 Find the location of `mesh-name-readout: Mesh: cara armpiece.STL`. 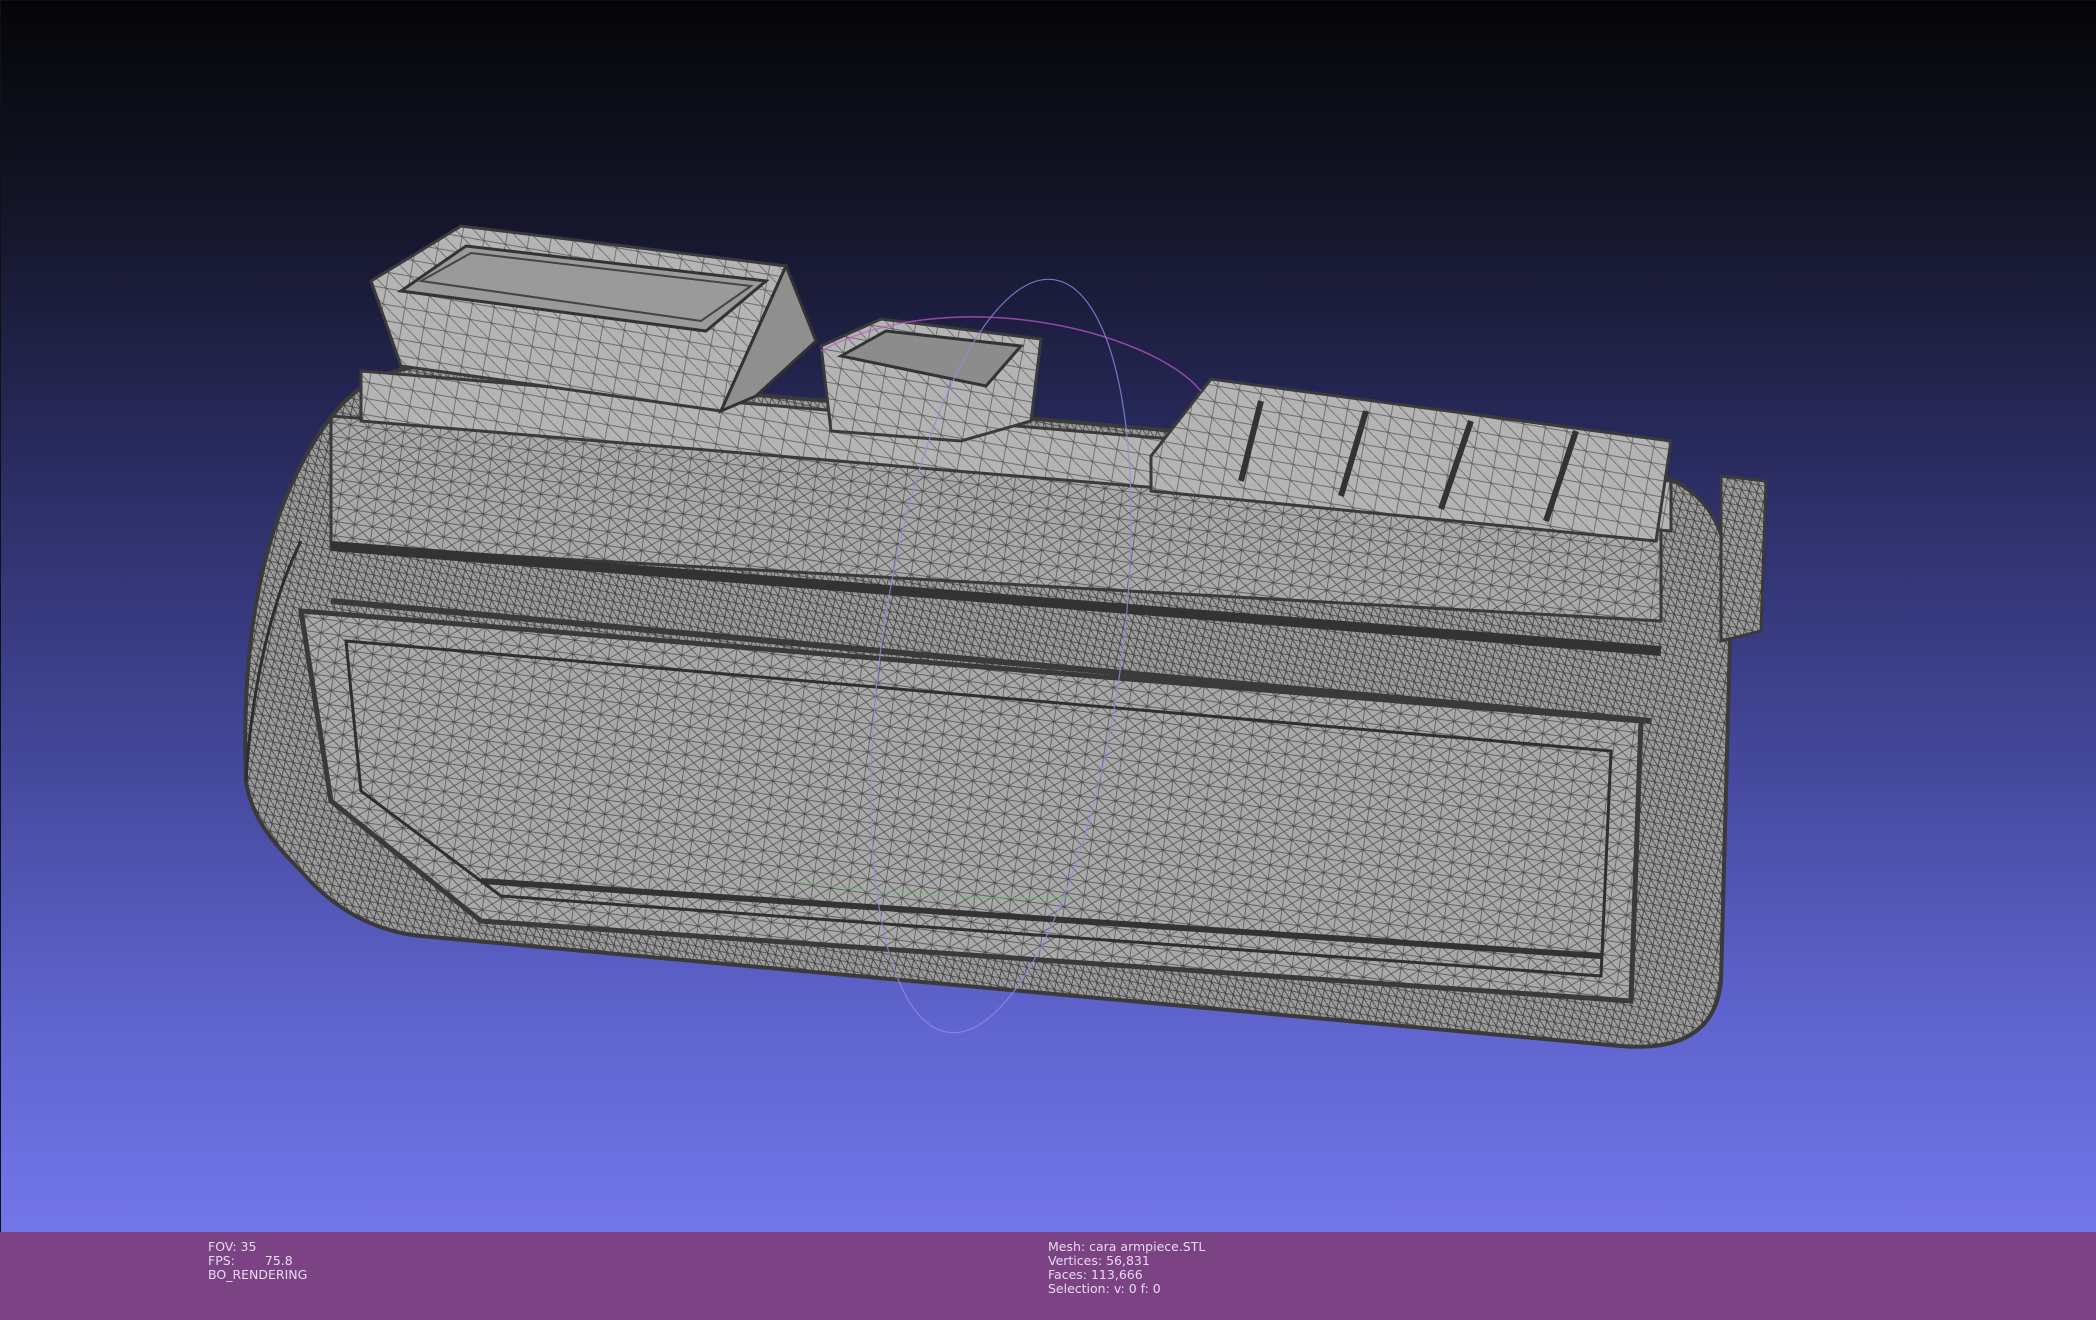

mesh-name-readout: Mesh: cara armpiece.STL is located at coordinates (1127, 1246).